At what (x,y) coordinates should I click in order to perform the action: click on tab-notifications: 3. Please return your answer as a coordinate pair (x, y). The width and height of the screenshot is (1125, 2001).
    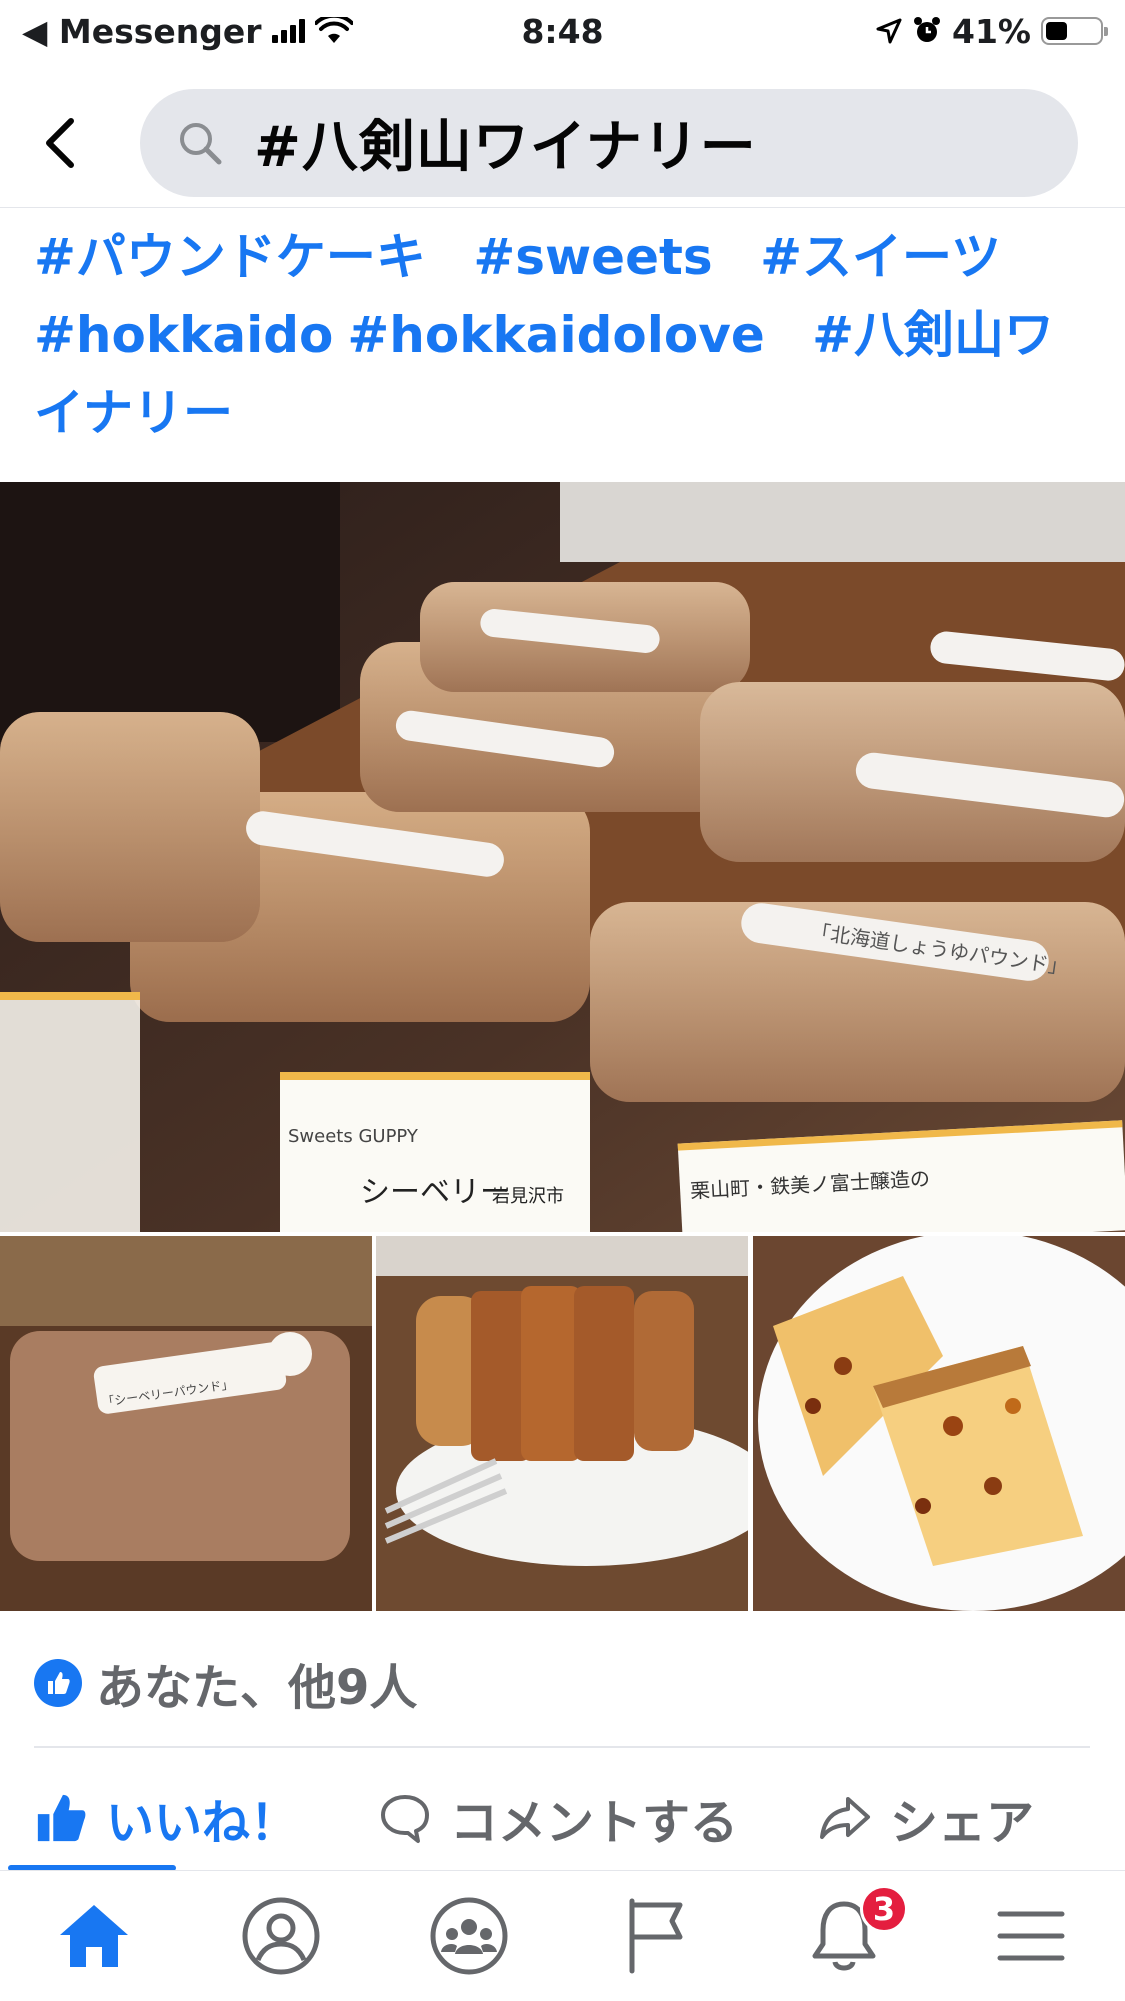
    Looking at the image, I should click on (844, 1936).